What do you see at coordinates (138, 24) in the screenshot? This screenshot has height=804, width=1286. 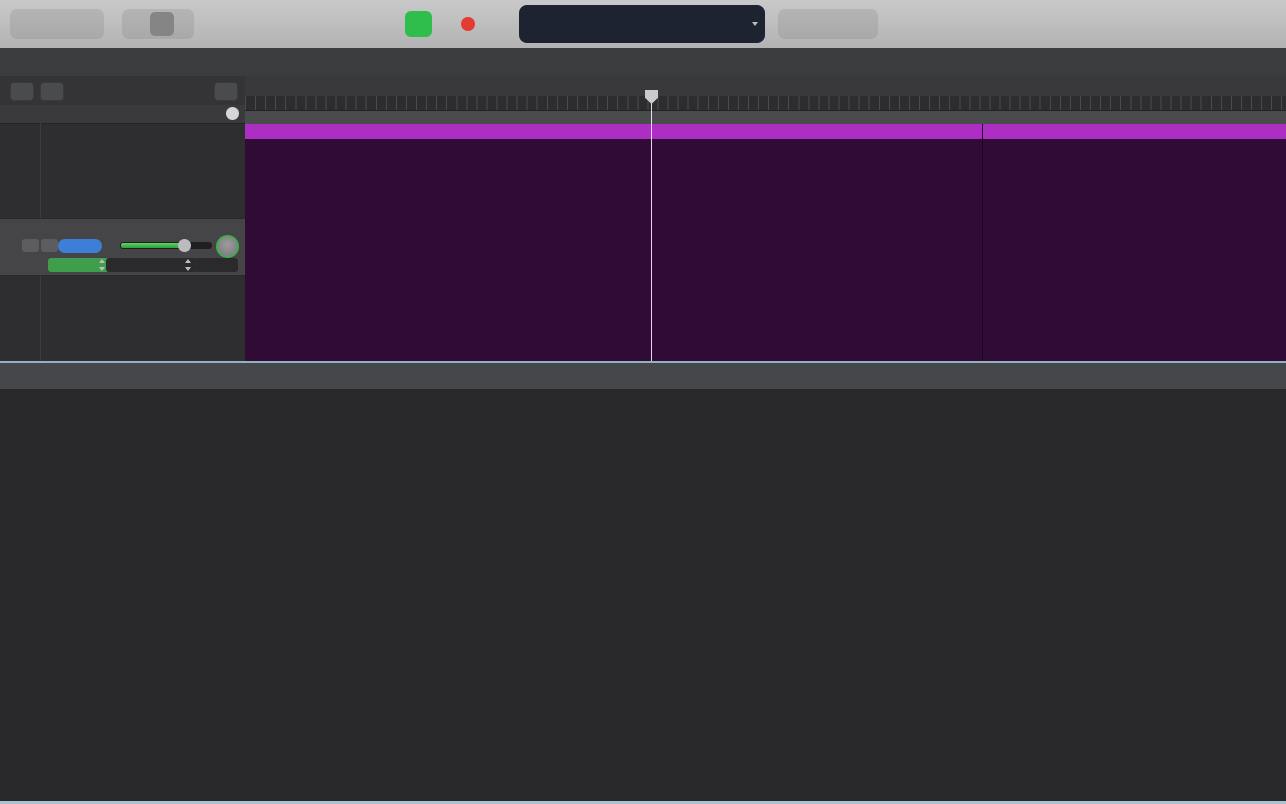 I see `smart-controls-icon` at bounding box center [138, 24].